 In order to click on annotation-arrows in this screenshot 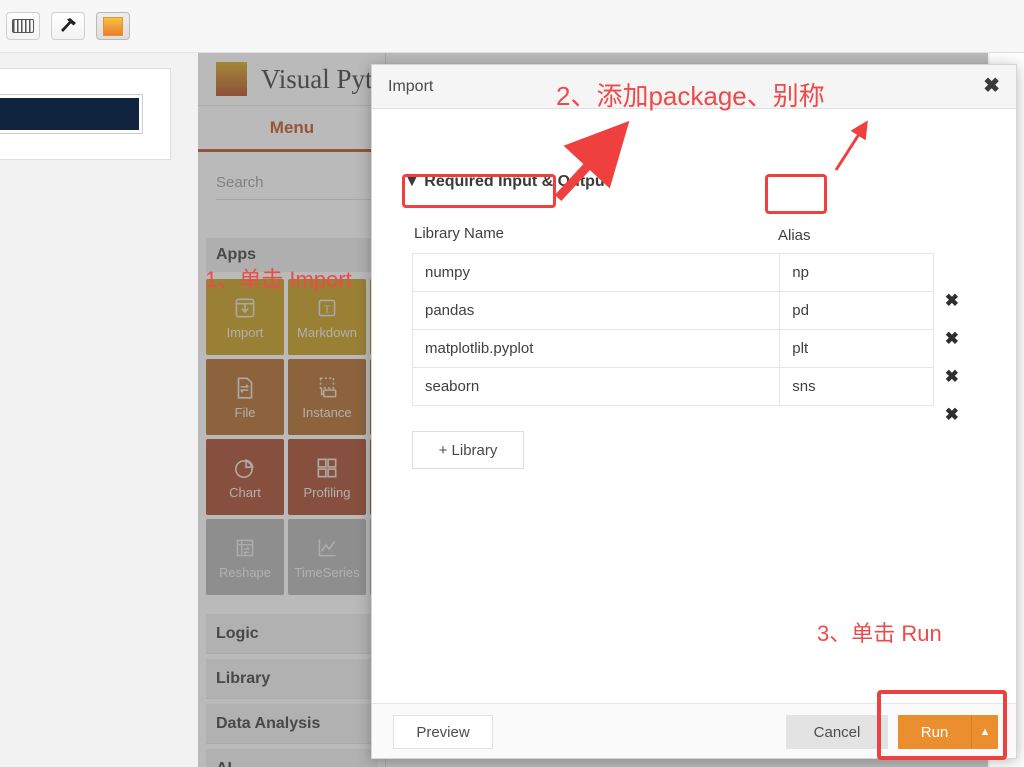, I will do `click(711, 161)`.